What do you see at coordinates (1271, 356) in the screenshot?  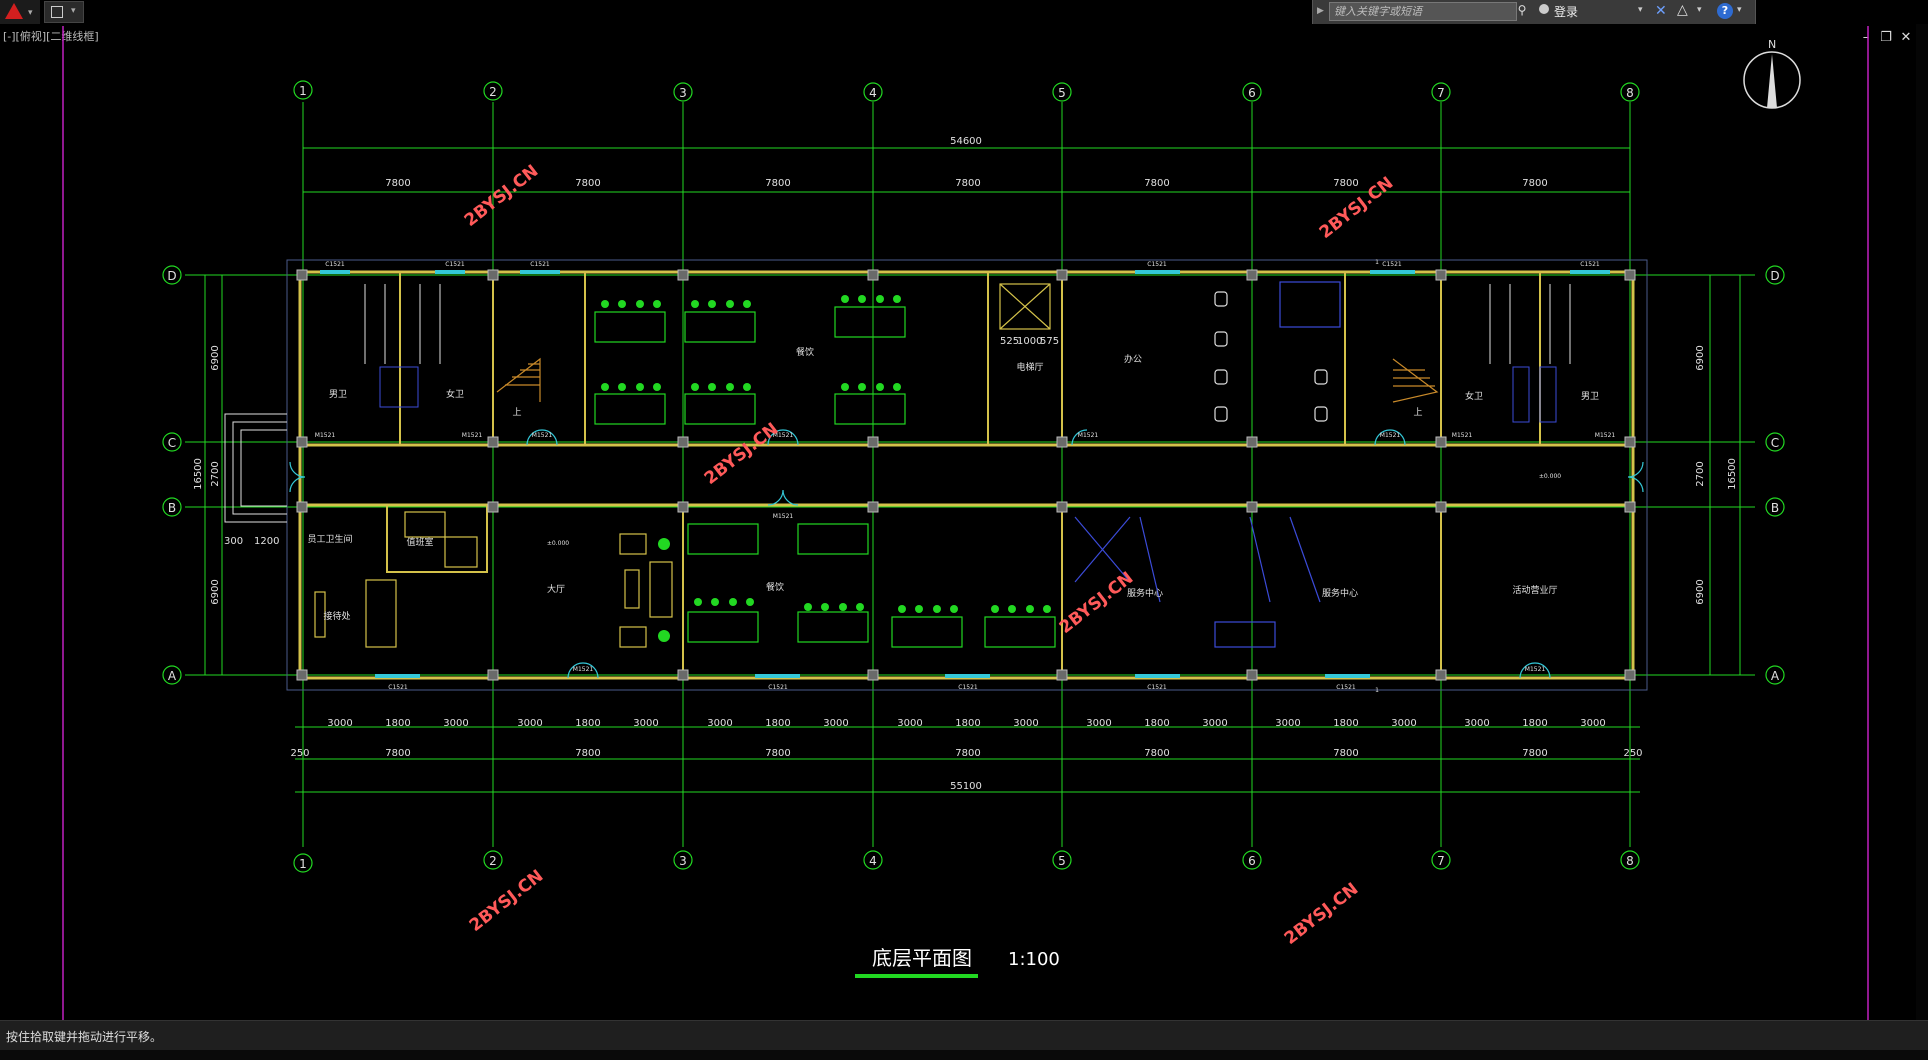 I see `office-chairs` at bounding box center [1271, 356].